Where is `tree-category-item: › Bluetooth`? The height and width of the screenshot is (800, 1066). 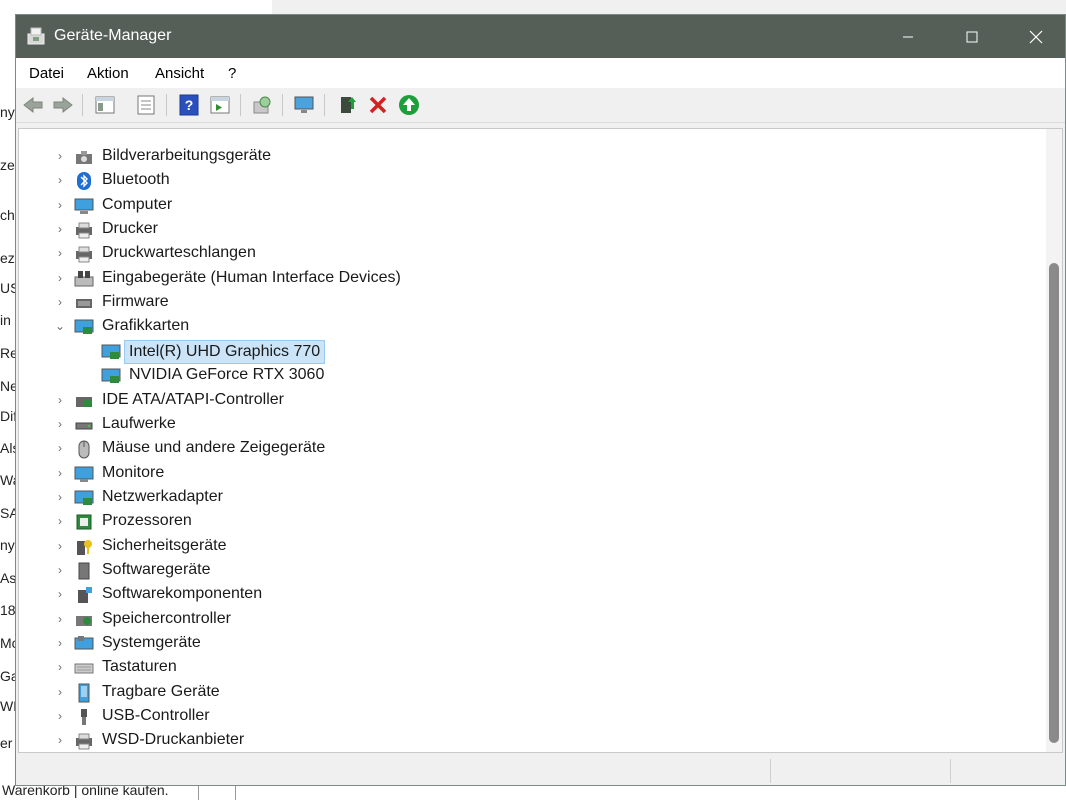
tree-category-item: › Bluetooth is located at coordinates (529, 181).